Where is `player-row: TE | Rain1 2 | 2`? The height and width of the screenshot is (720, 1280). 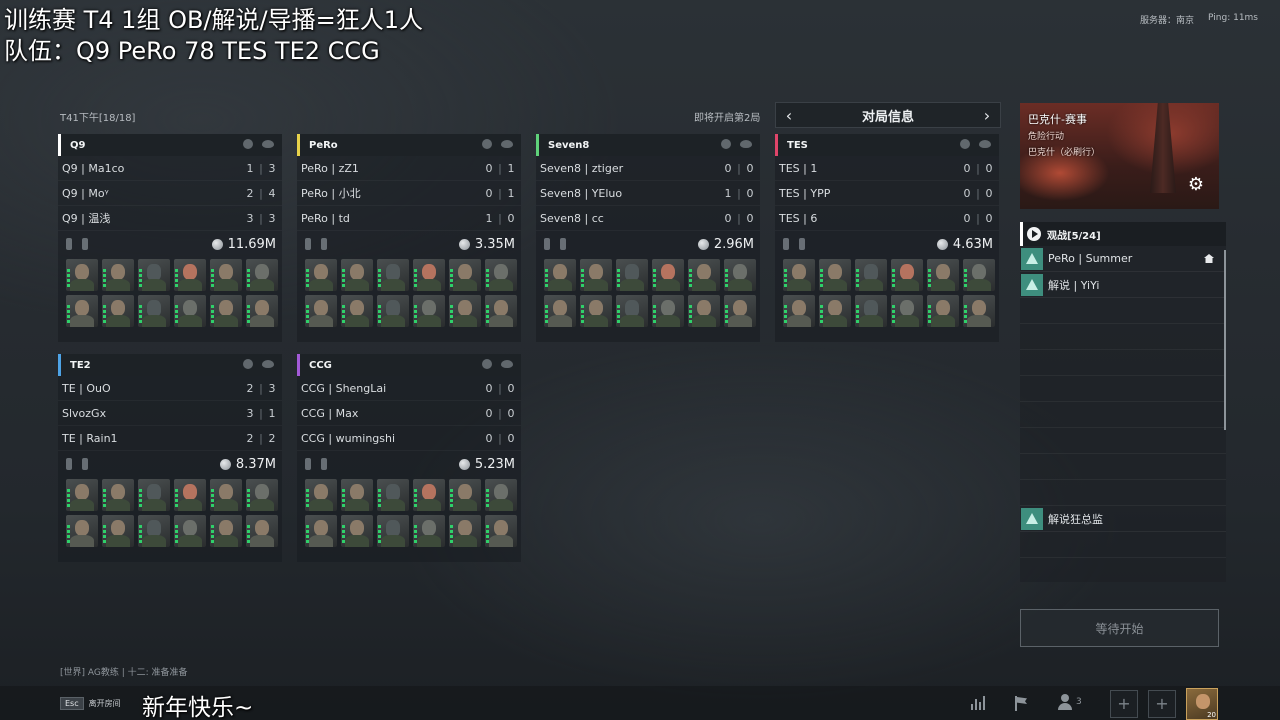 player-row: TE | Rain1 2 | 2 is located at coordinates (170, 438).